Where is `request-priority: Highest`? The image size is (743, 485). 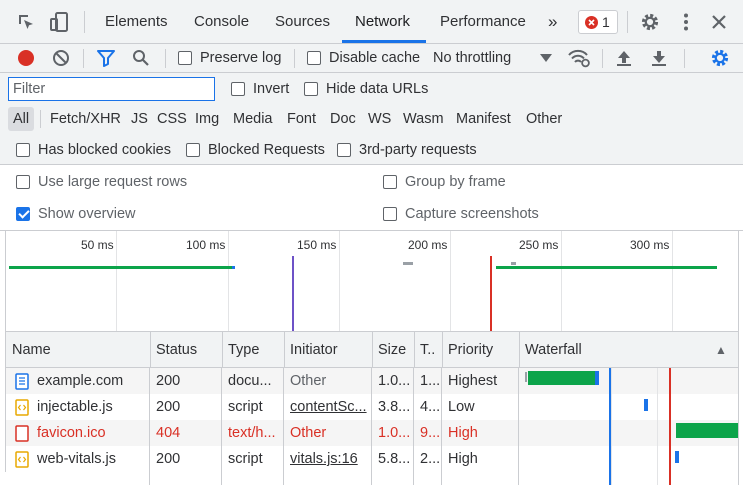 request-priority: Highest is located at coordinates (473, 381).